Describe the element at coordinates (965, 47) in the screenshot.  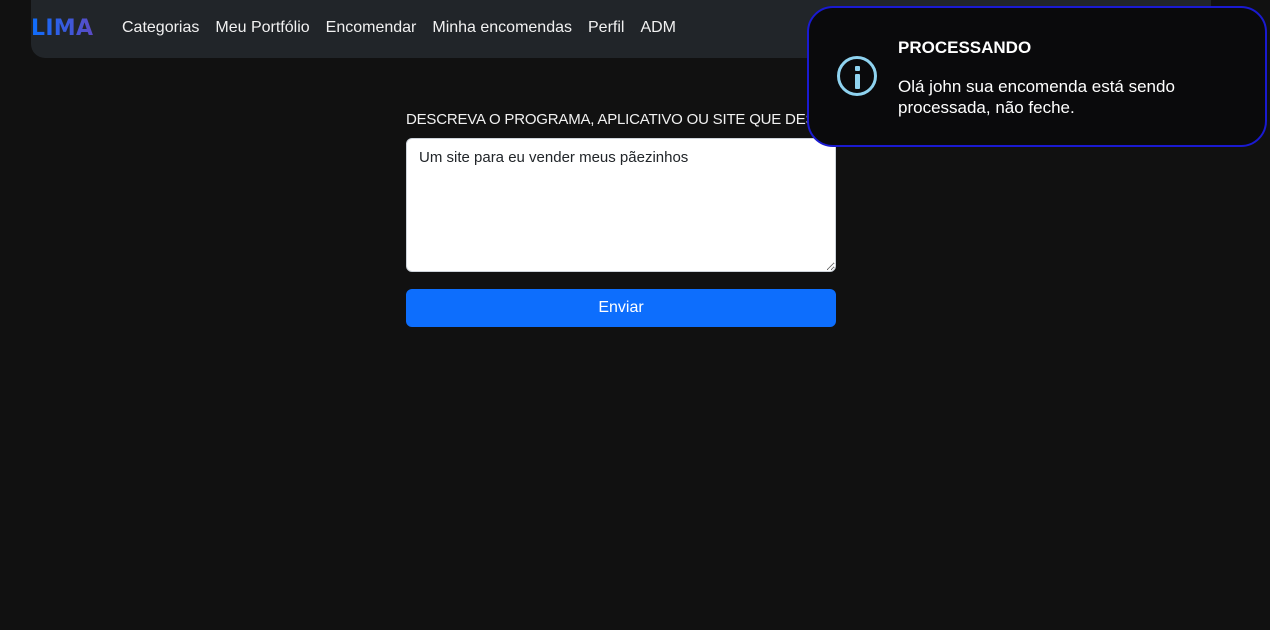
I see `toast-title: PROCESSANDO` at that location.